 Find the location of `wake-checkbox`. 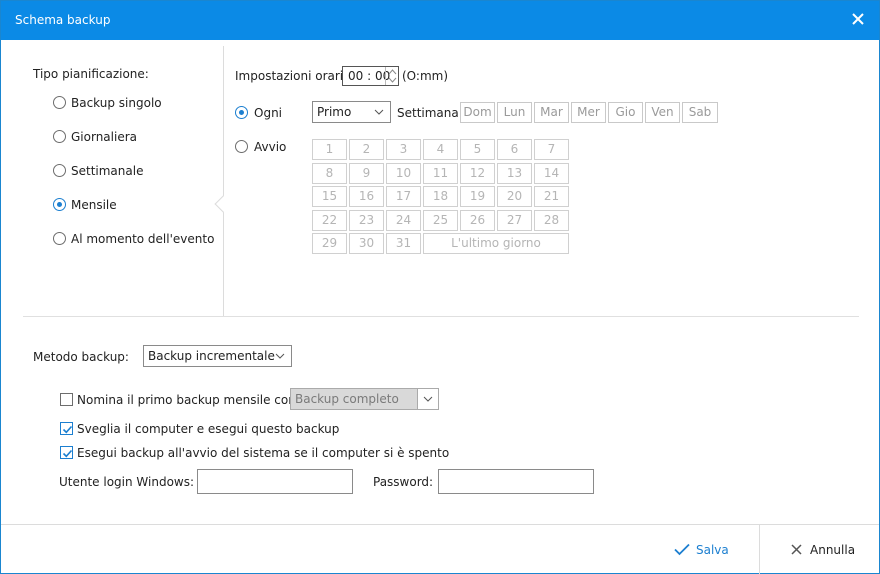

wake-checkbox is located at coordinates (66, 428).